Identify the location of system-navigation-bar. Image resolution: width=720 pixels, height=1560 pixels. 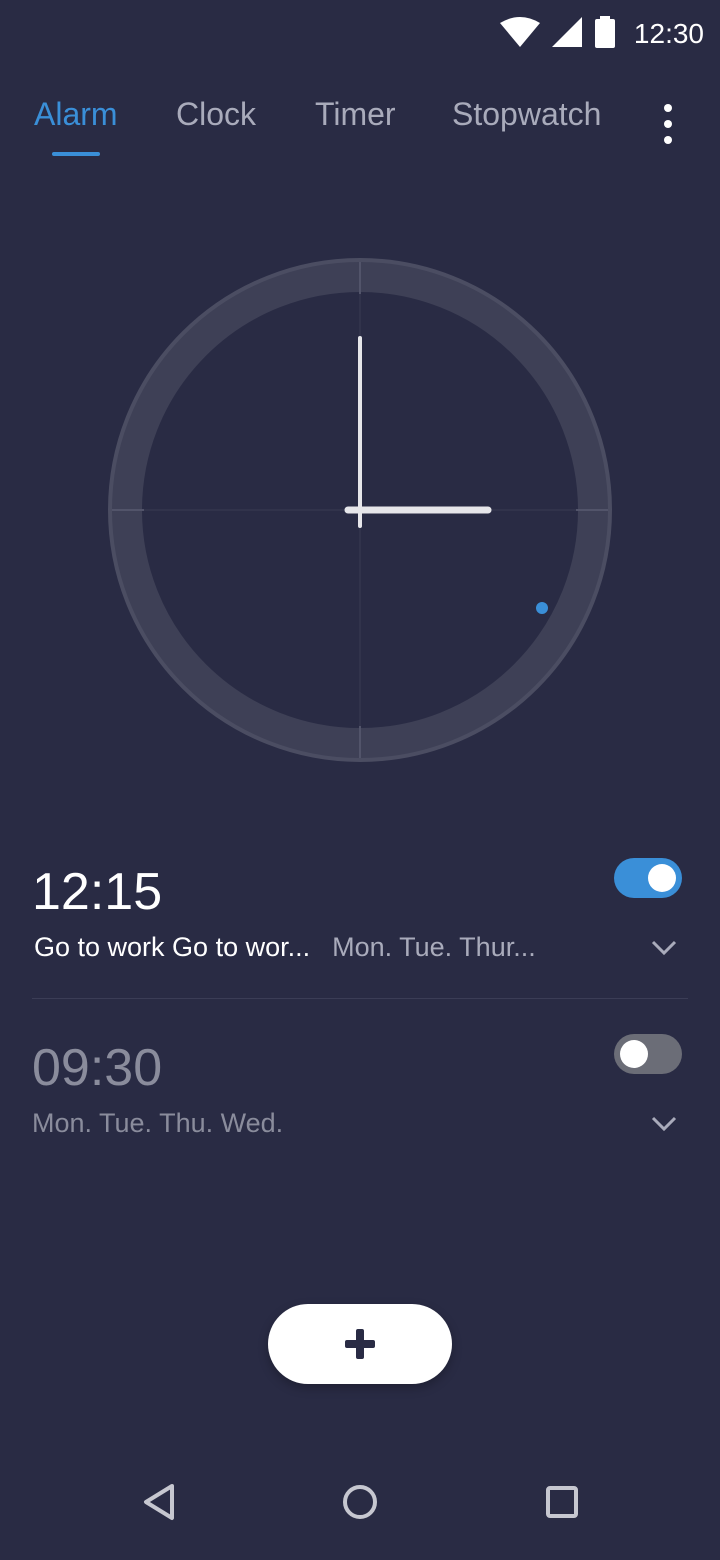
(360, 1505).